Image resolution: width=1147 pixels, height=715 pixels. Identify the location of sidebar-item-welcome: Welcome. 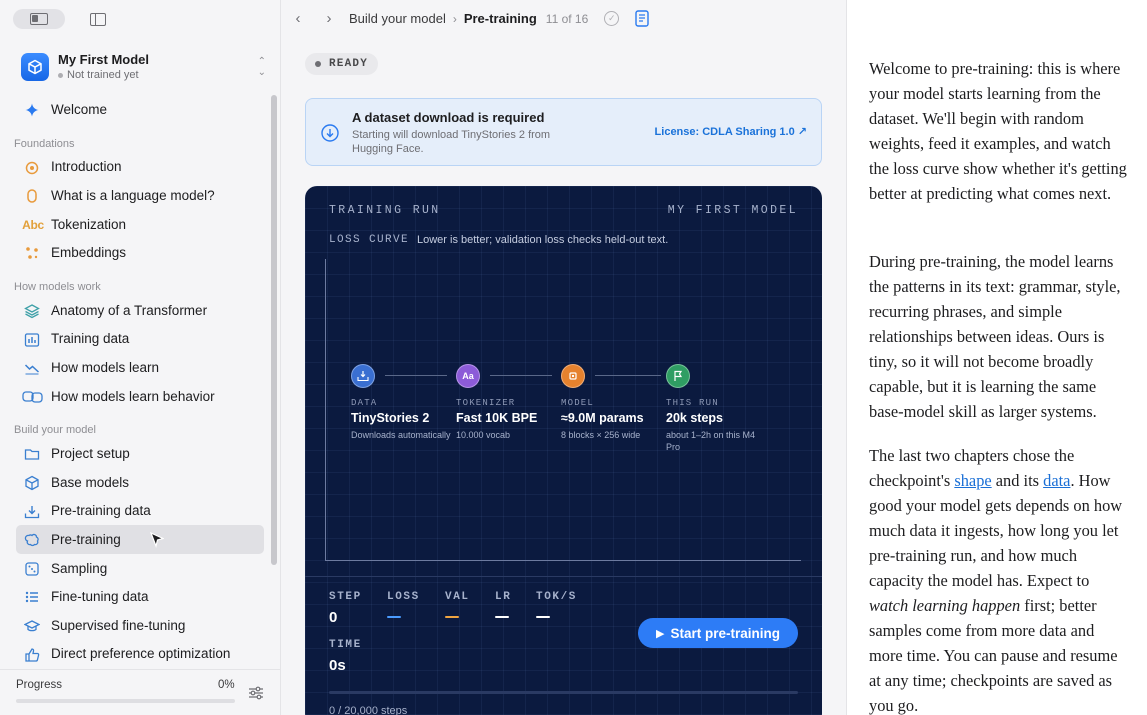
(135, 109).